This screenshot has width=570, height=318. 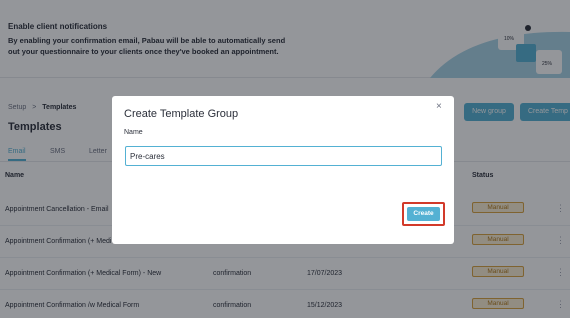 What do you see at coordinates (181, 114) in the screenshot?
I see `dialog-title: Create Template Group` at bounding box center [181, 114].